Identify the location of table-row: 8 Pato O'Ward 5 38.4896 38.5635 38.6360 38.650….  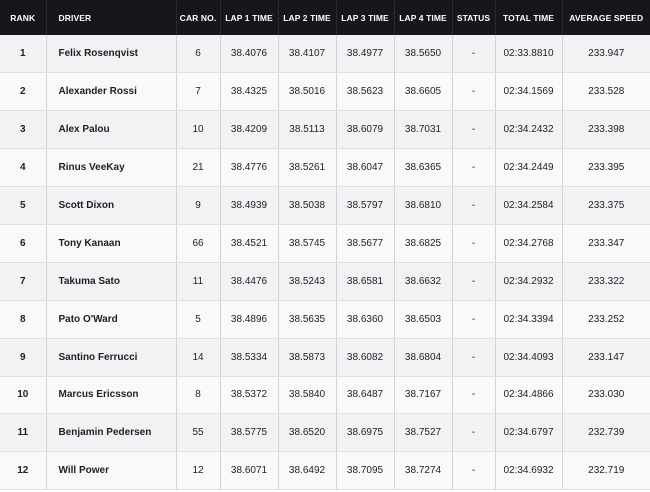
(325, 319).